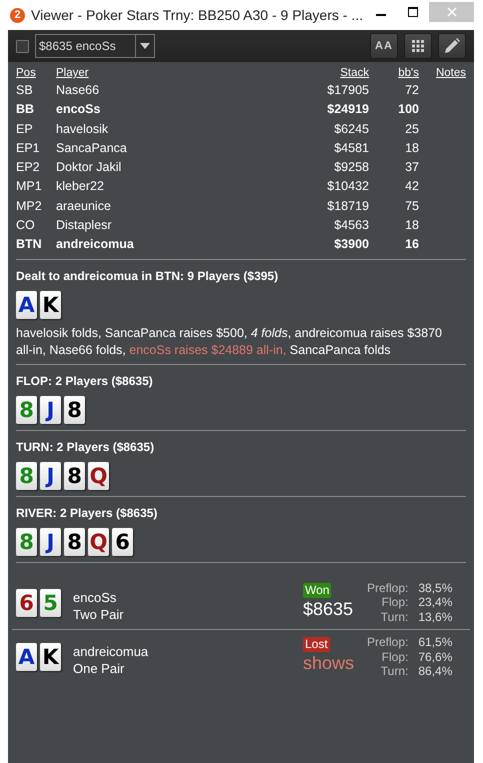 The height and width of the screenshot is (763, 483). I want to click on equity-value: 76,6%, so click(435, 657).